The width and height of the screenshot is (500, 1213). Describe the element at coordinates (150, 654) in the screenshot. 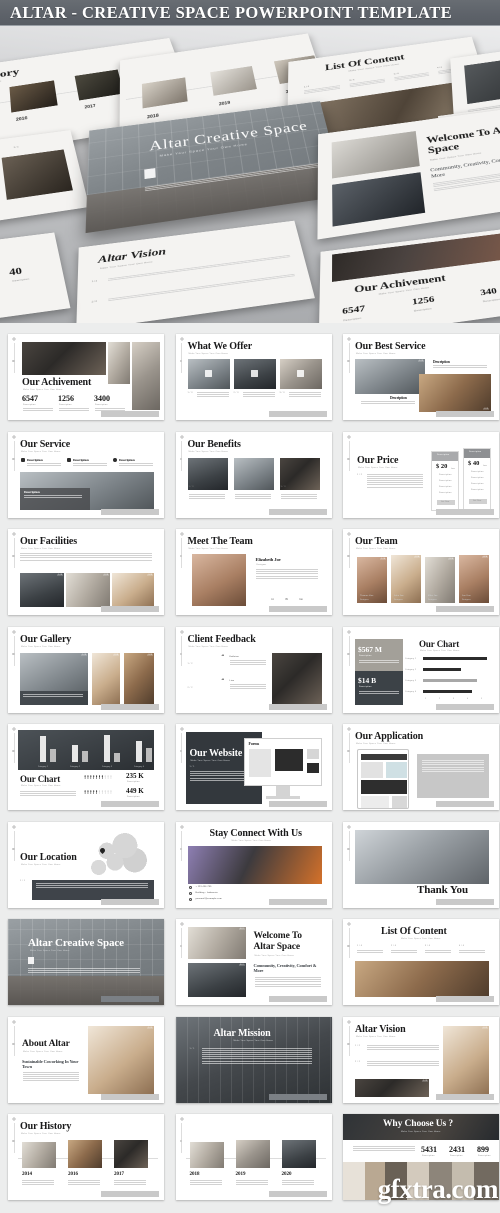

I see `image-tag: 3 / 3` at that location.